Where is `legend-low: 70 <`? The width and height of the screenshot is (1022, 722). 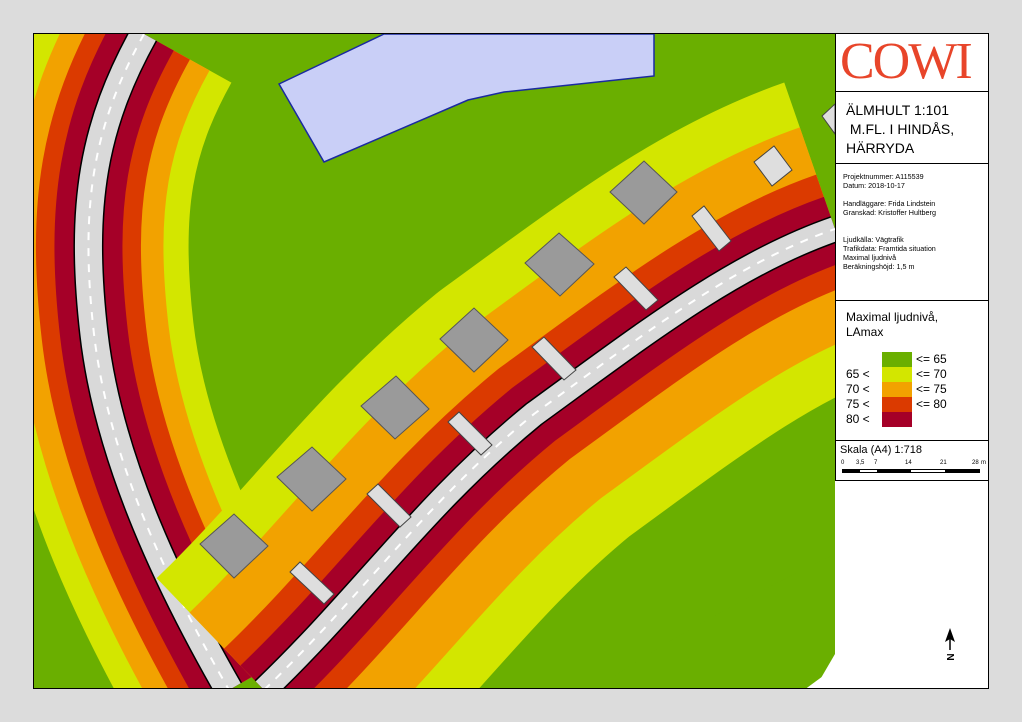
legend-low: 70 < is located at coordinates (858, 389).